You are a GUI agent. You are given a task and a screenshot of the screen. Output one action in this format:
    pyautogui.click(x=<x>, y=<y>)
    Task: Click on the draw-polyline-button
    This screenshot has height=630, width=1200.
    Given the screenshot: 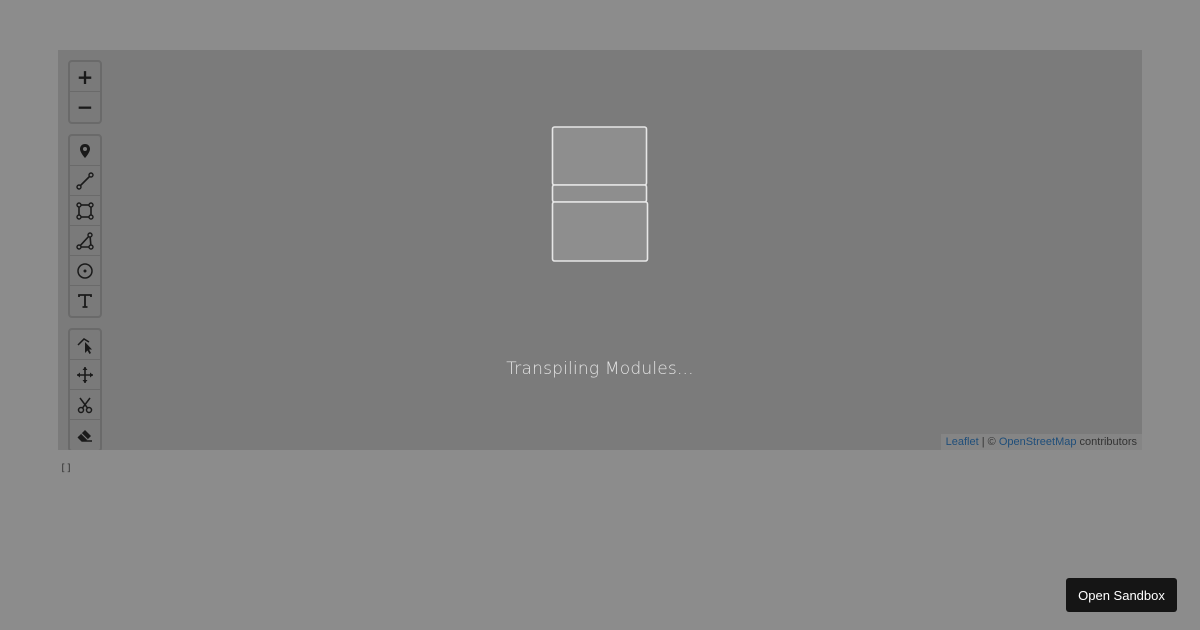 What is the action you would take?
    pyautogui.click(x=85, y=181)
    